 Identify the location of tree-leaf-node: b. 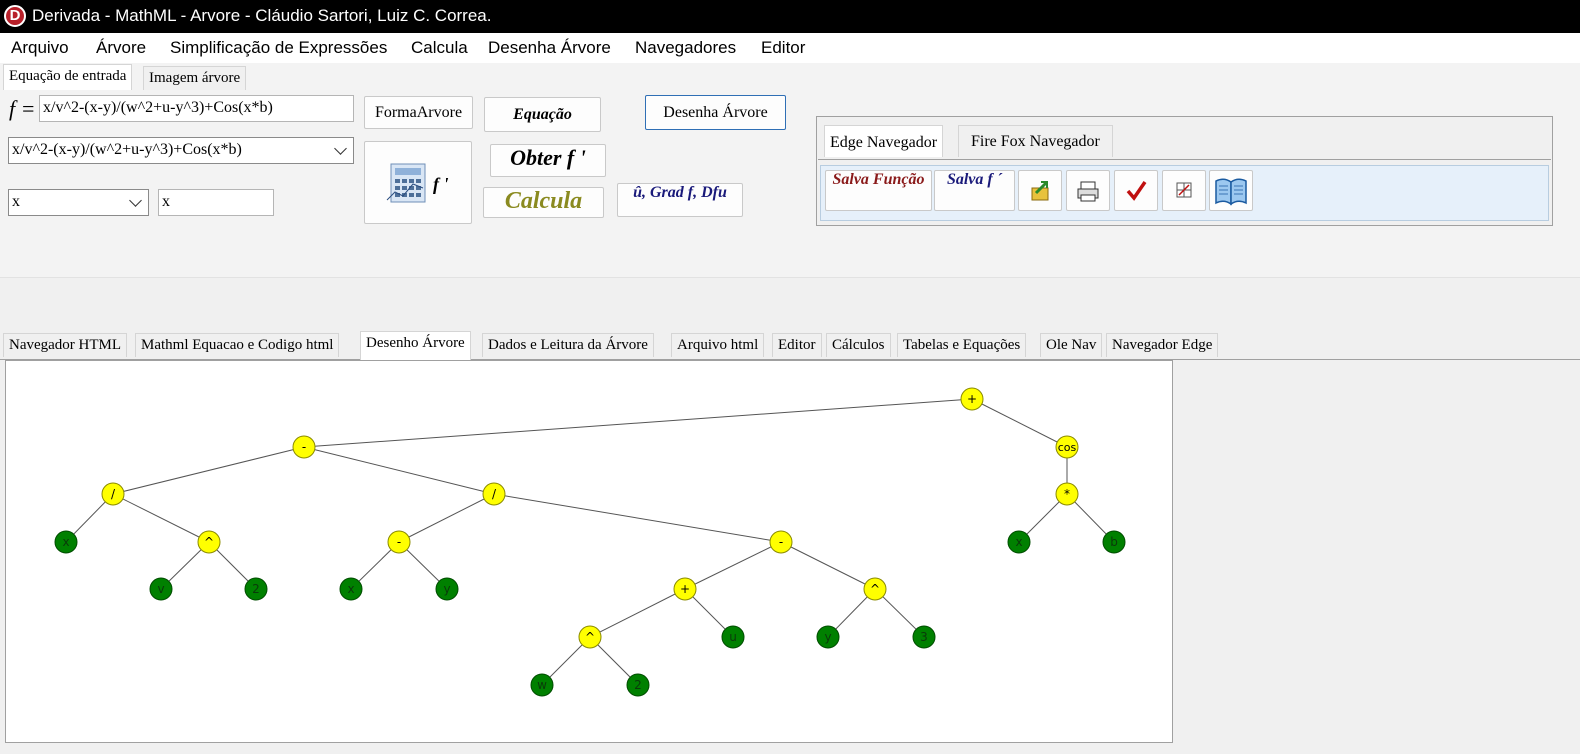
(1114, 542).